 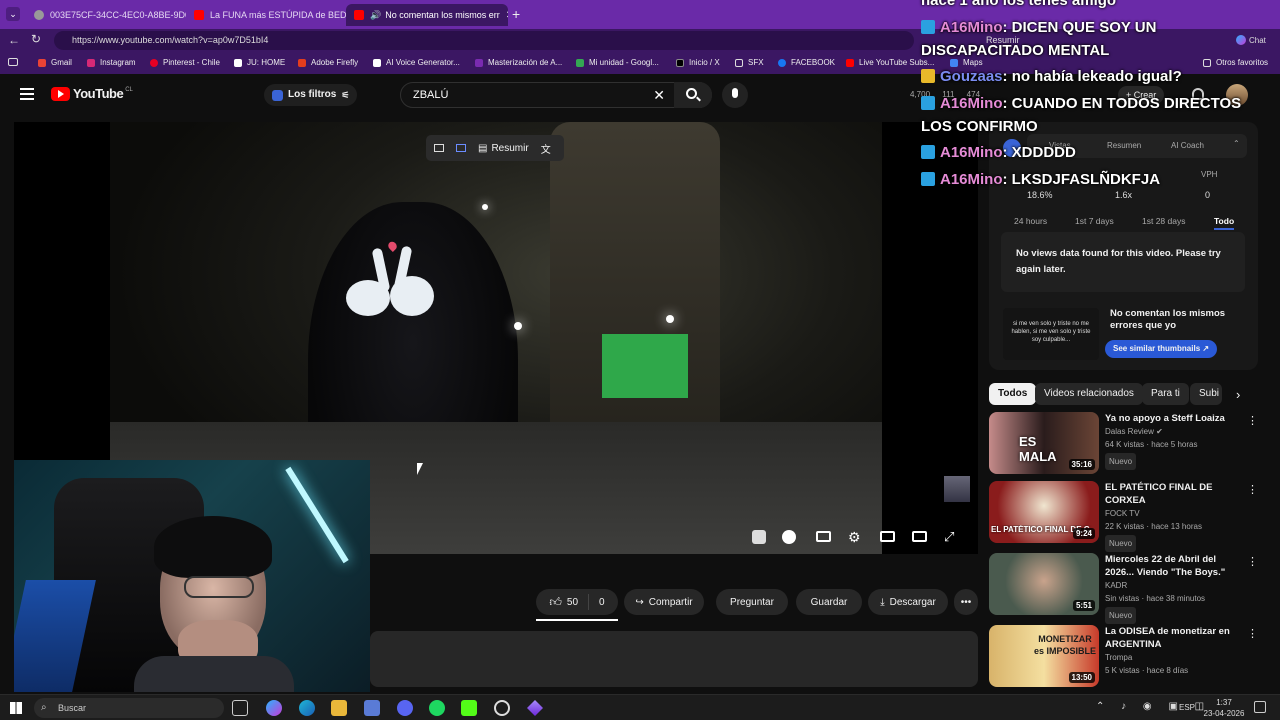 I want to click on chip-subidos: Subi, so click(x=1206, y=394).